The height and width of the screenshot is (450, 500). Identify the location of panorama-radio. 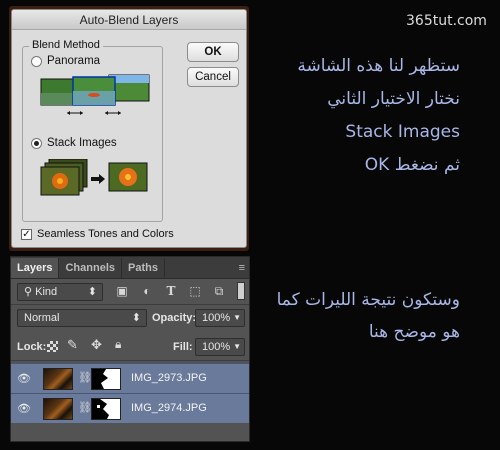
(36, 61).